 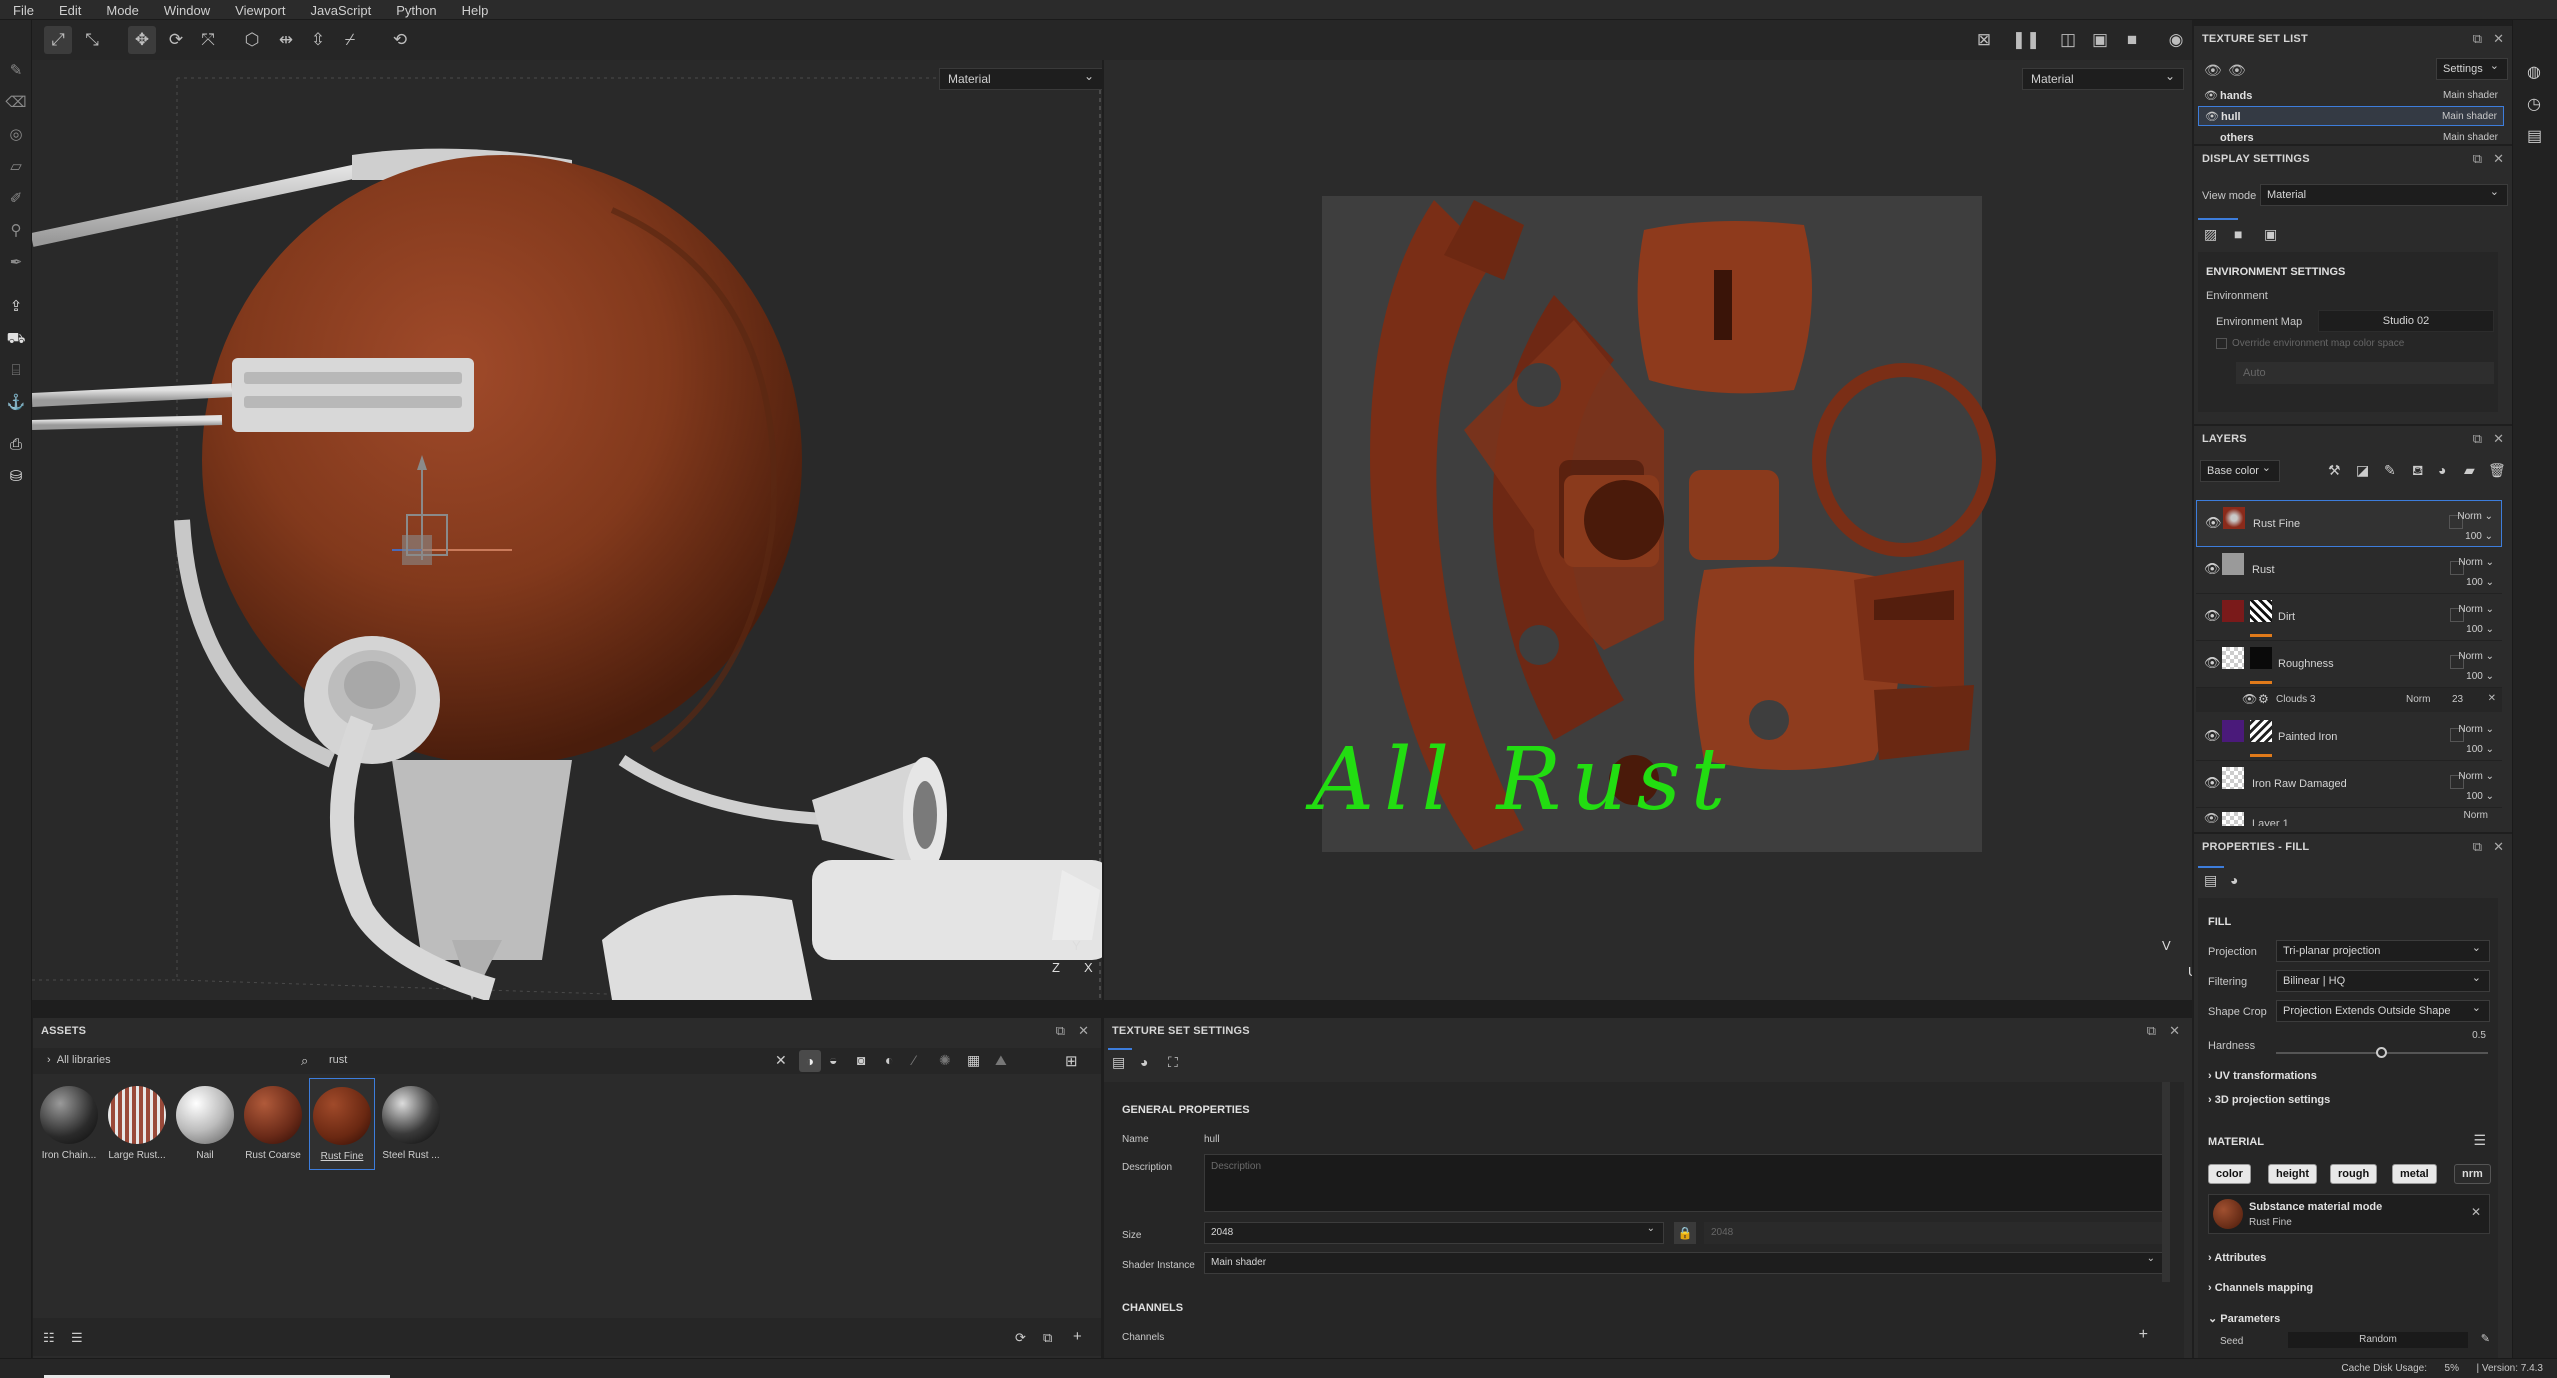 What do you see at coordinates (1020, 1338) in the screenshot?
I see `refresh-icon: ⟳` at bounding box center [1020, 1338].